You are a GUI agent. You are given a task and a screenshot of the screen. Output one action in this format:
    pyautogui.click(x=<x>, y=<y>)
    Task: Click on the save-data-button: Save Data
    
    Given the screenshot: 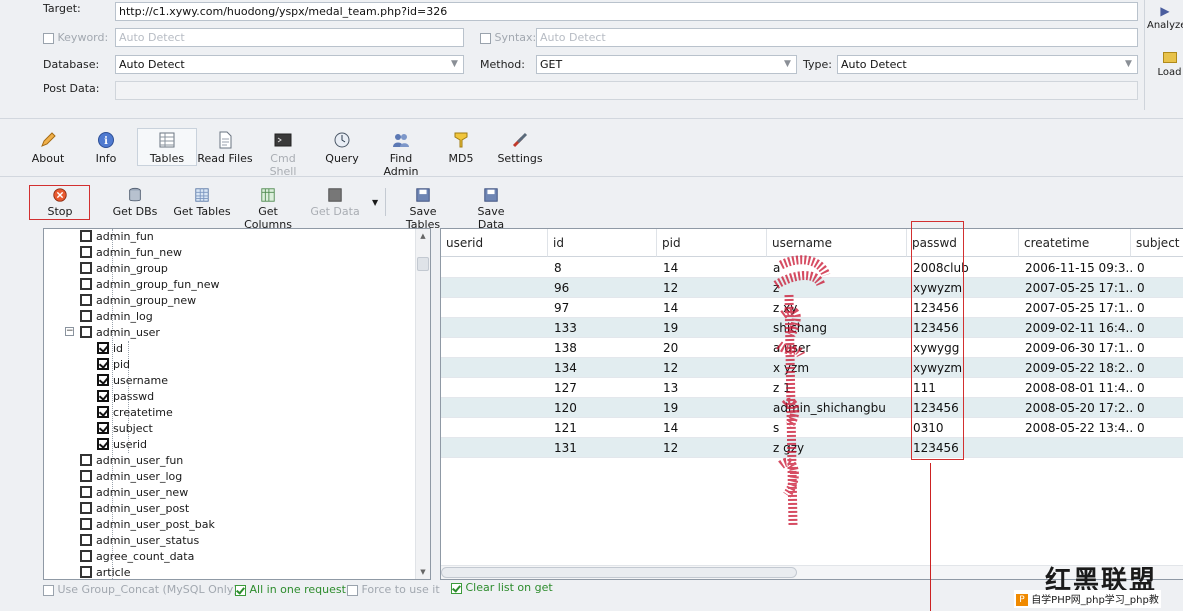 What is the action you would take?
    pyautogui.click(x=491, y=209)
    